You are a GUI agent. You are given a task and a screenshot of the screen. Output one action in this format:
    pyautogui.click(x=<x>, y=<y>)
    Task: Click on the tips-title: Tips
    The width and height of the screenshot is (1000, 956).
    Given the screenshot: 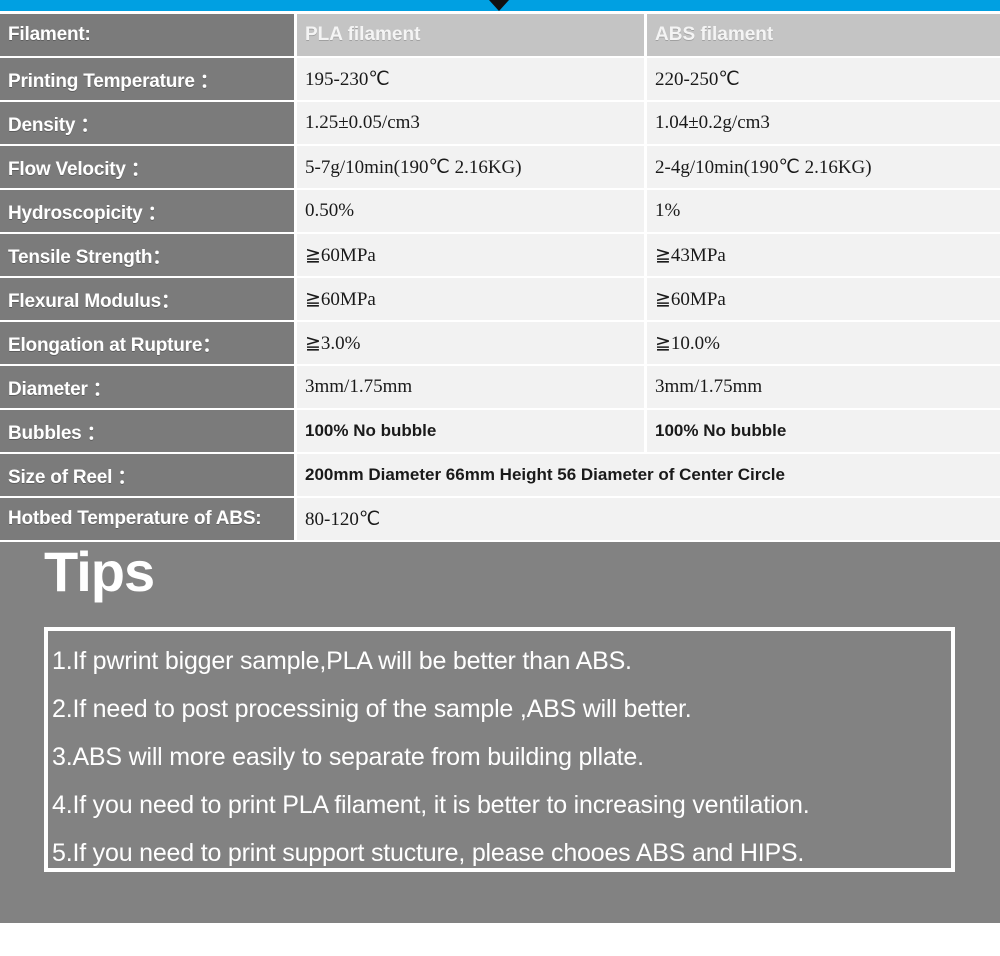 What is the action you would take?
    pyautogui.click(x=99, y=571)
    